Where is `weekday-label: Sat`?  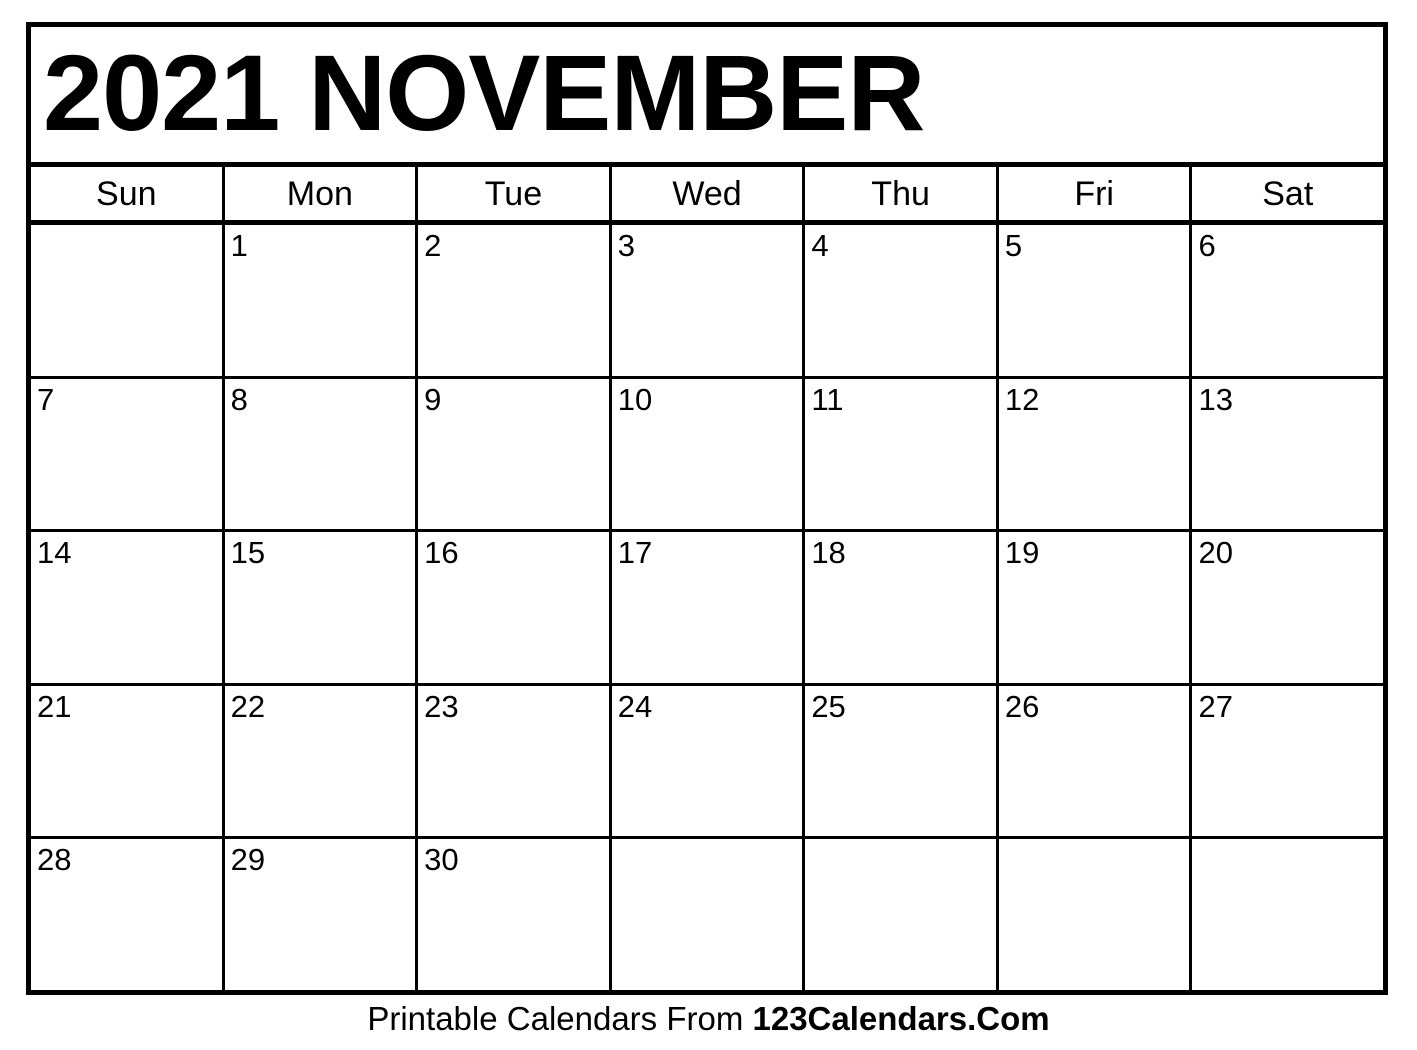
weekday-label: Sat is located at coordinates (1288, 193).